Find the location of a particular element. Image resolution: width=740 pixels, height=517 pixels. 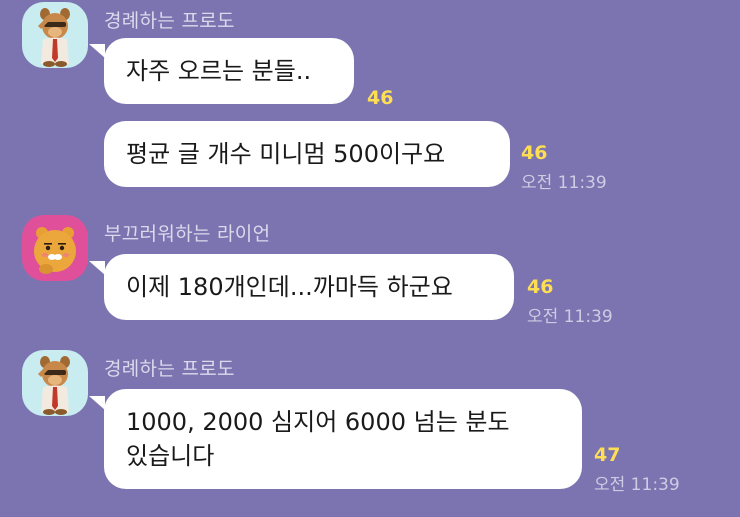

message-text-line: 있습니다 is located at coordinates (170, 456).